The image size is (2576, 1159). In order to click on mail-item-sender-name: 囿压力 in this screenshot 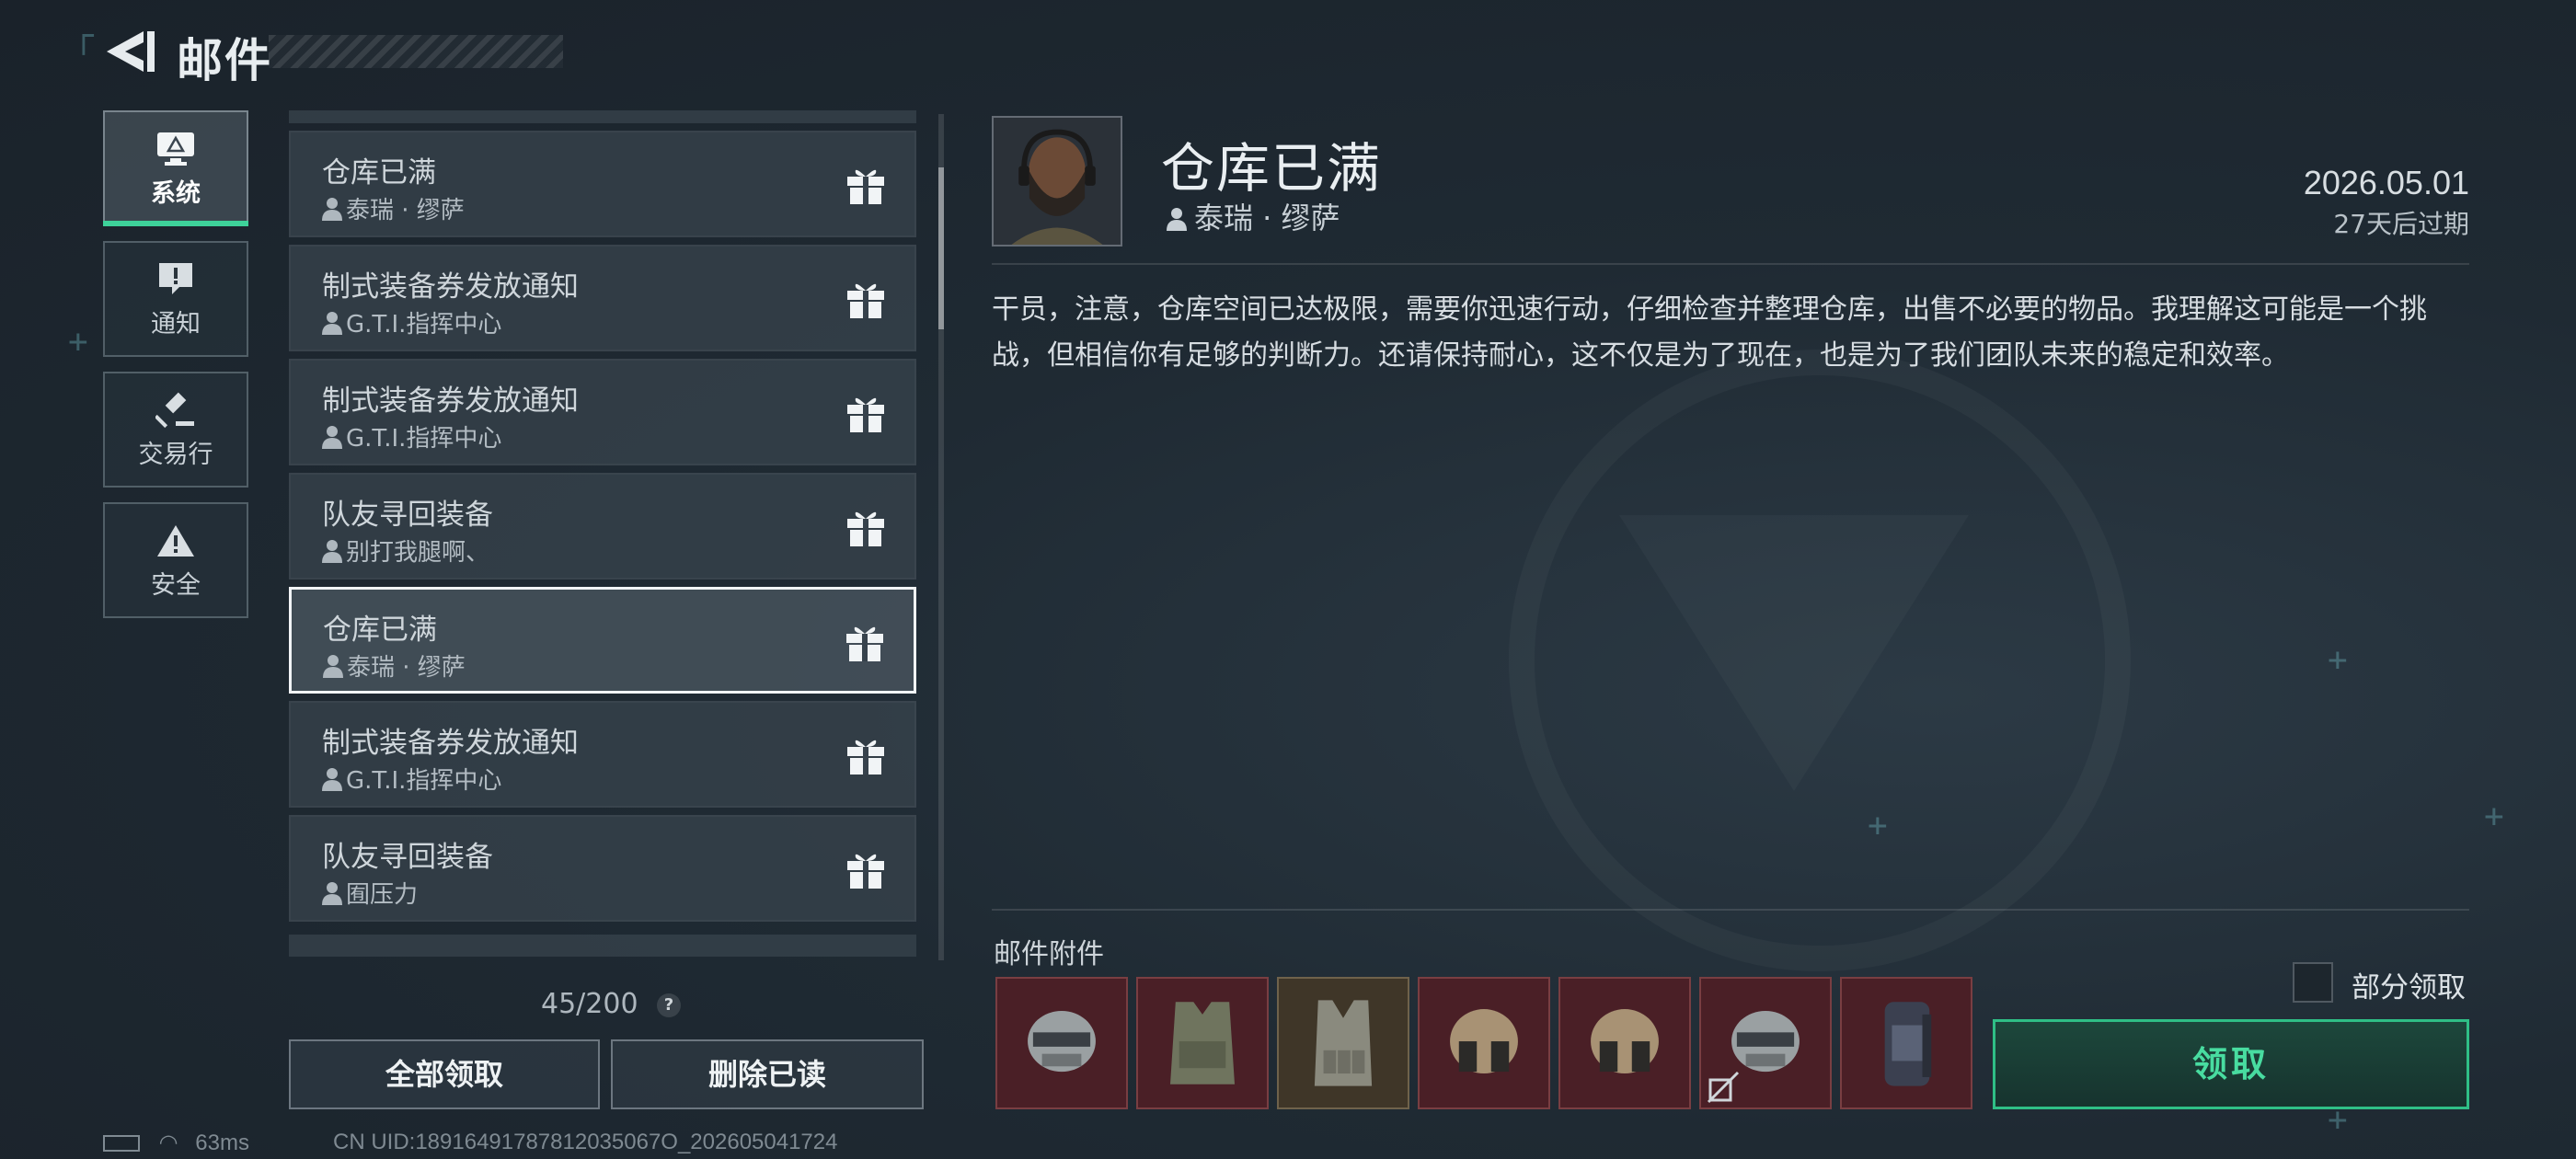, I will do `click(382, 895)`.